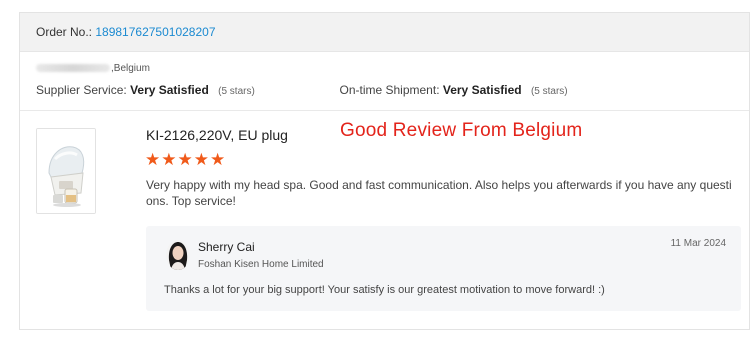  What do you see at coordinates (130, 68) in the screenshot?
I see `buyer-location: ,Belgium` at bounding box center [130, 68].